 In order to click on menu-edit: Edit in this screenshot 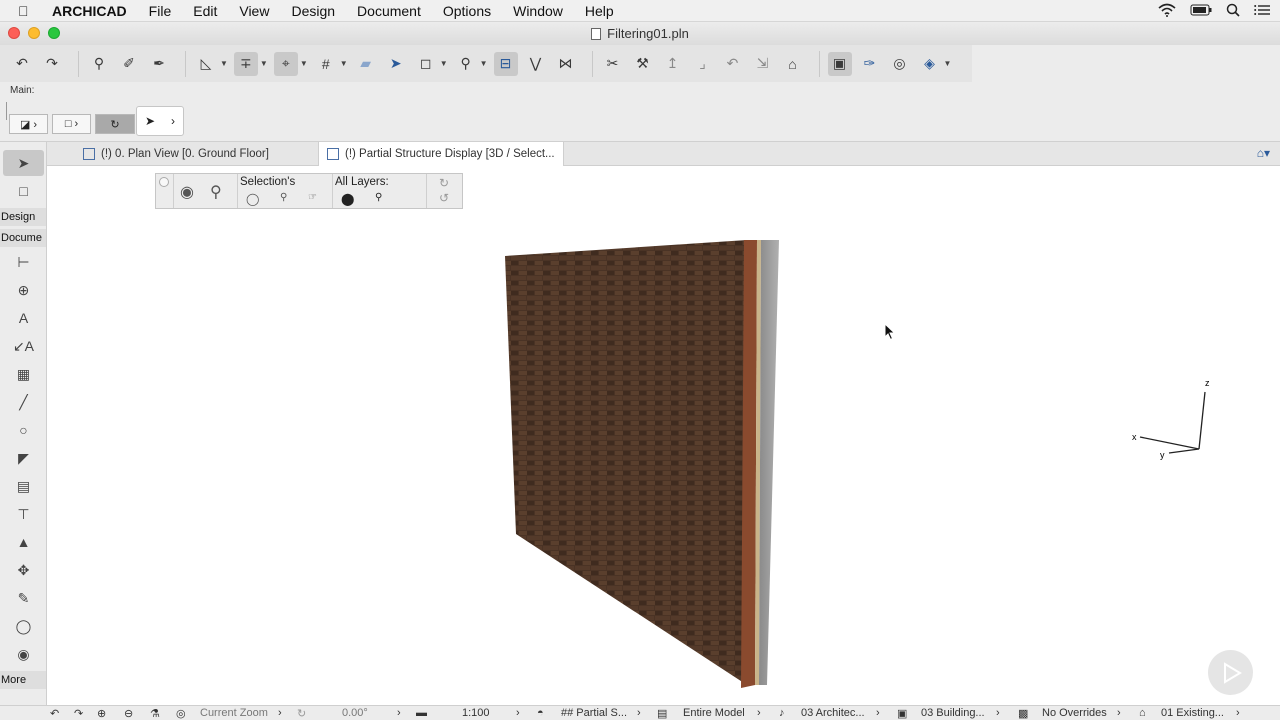, I will do `click(205, 11)`.